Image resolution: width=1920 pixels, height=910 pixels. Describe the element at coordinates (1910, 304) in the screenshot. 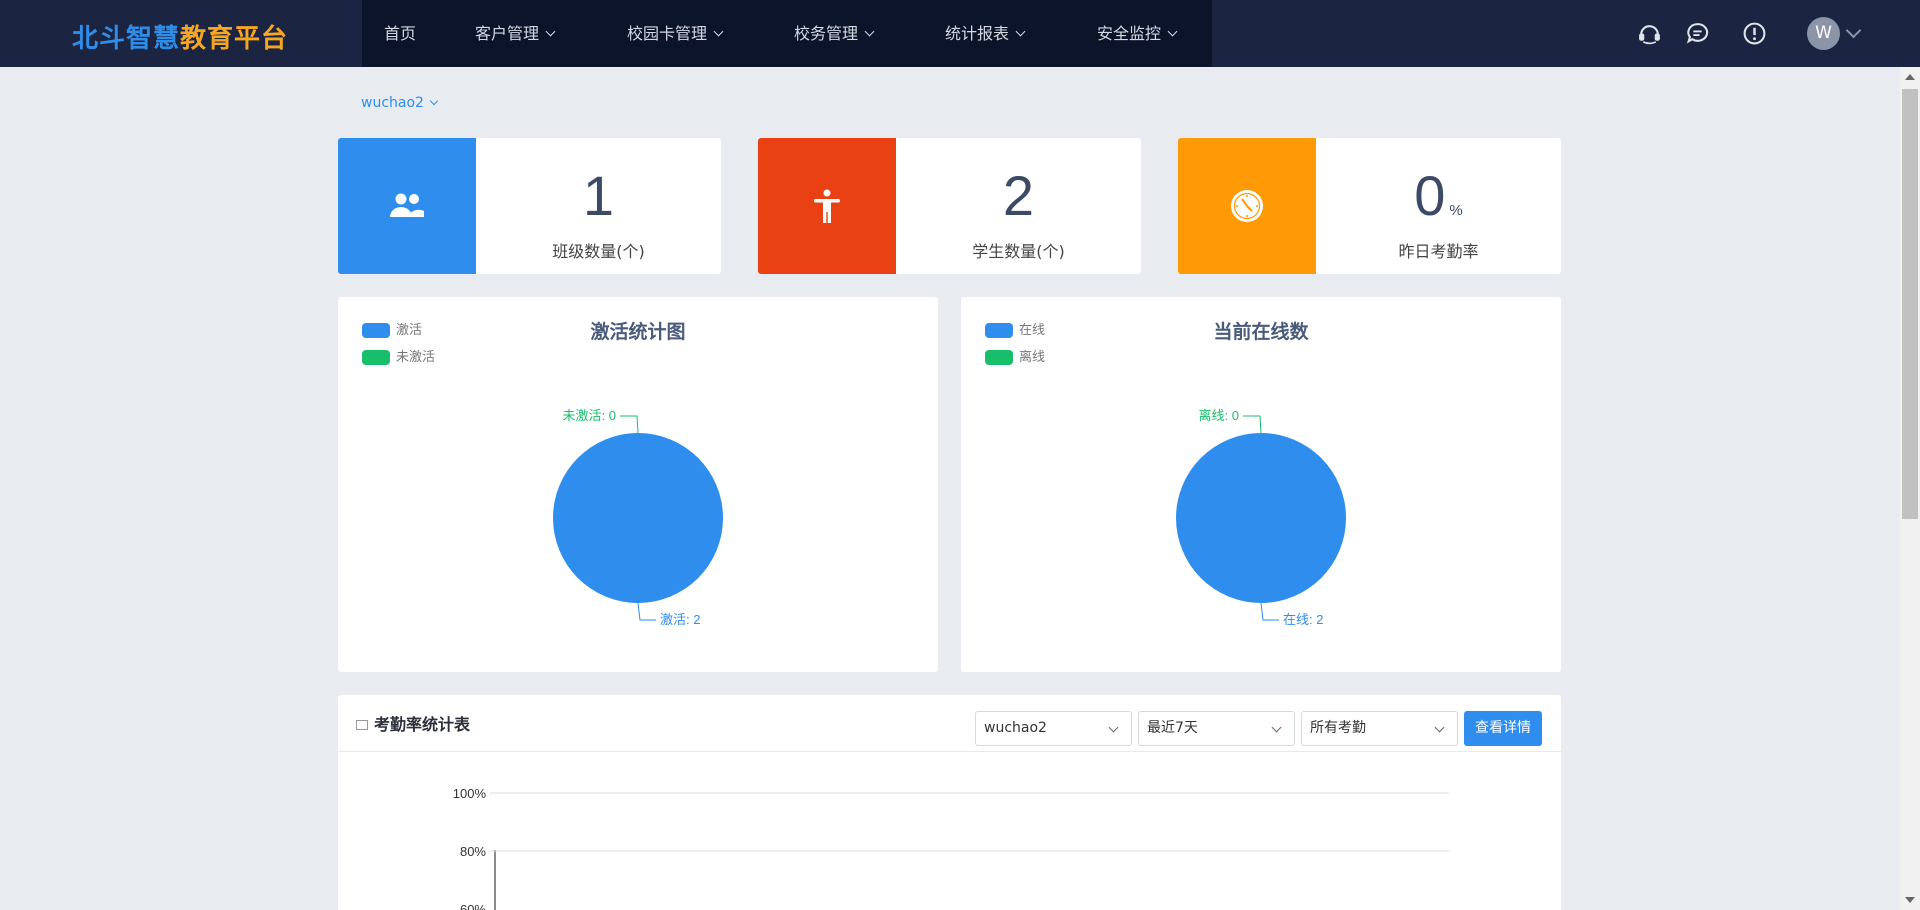

I see `scrollbar-thumb` at that location.